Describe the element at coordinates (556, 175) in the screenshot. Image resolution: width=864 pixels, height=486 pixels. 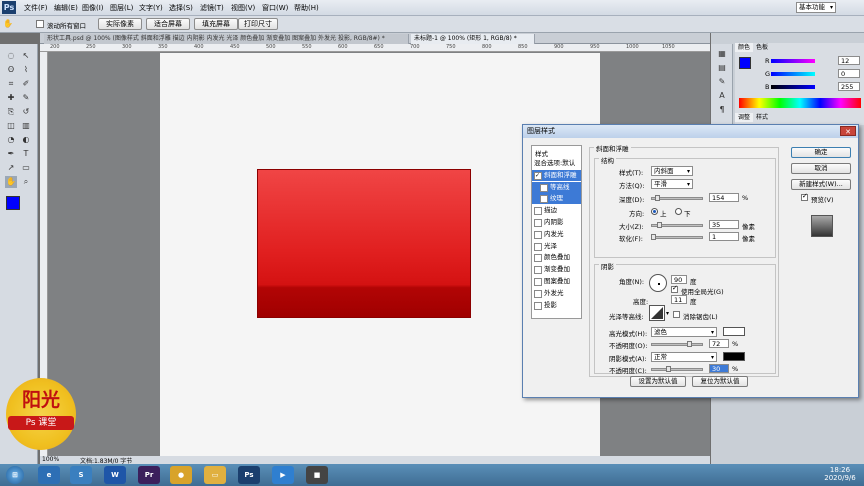
I see `style-item: ✓ 斜面和浮雕` at that location.